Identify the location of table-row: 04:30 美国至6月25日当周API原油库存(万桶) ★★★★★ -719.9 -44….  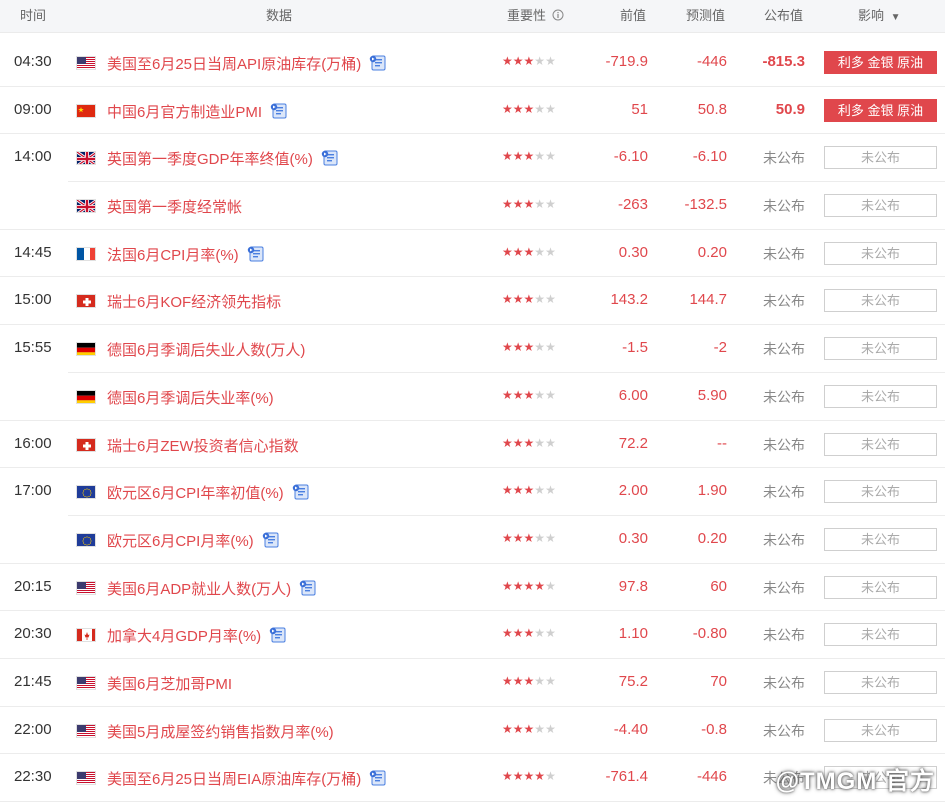
(472, 63).